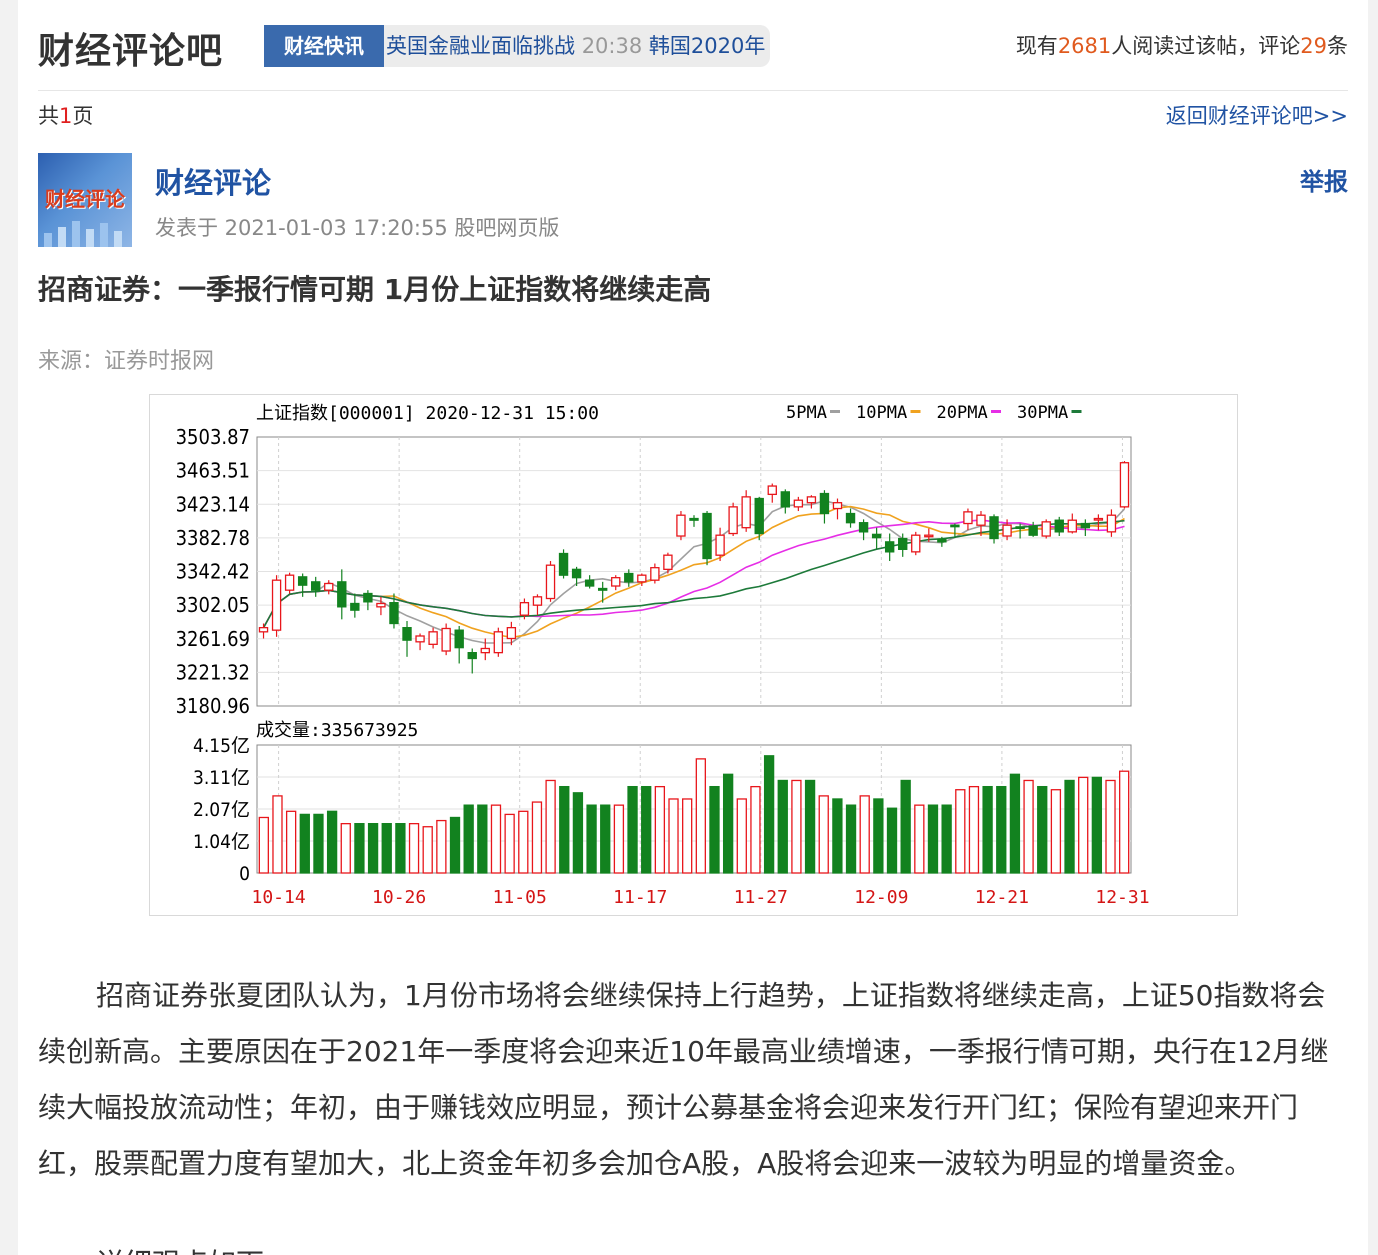 The height and width of the screenshot is (1255, 1378). I want to click on avatar-bars-graphic, so click(83, 234).